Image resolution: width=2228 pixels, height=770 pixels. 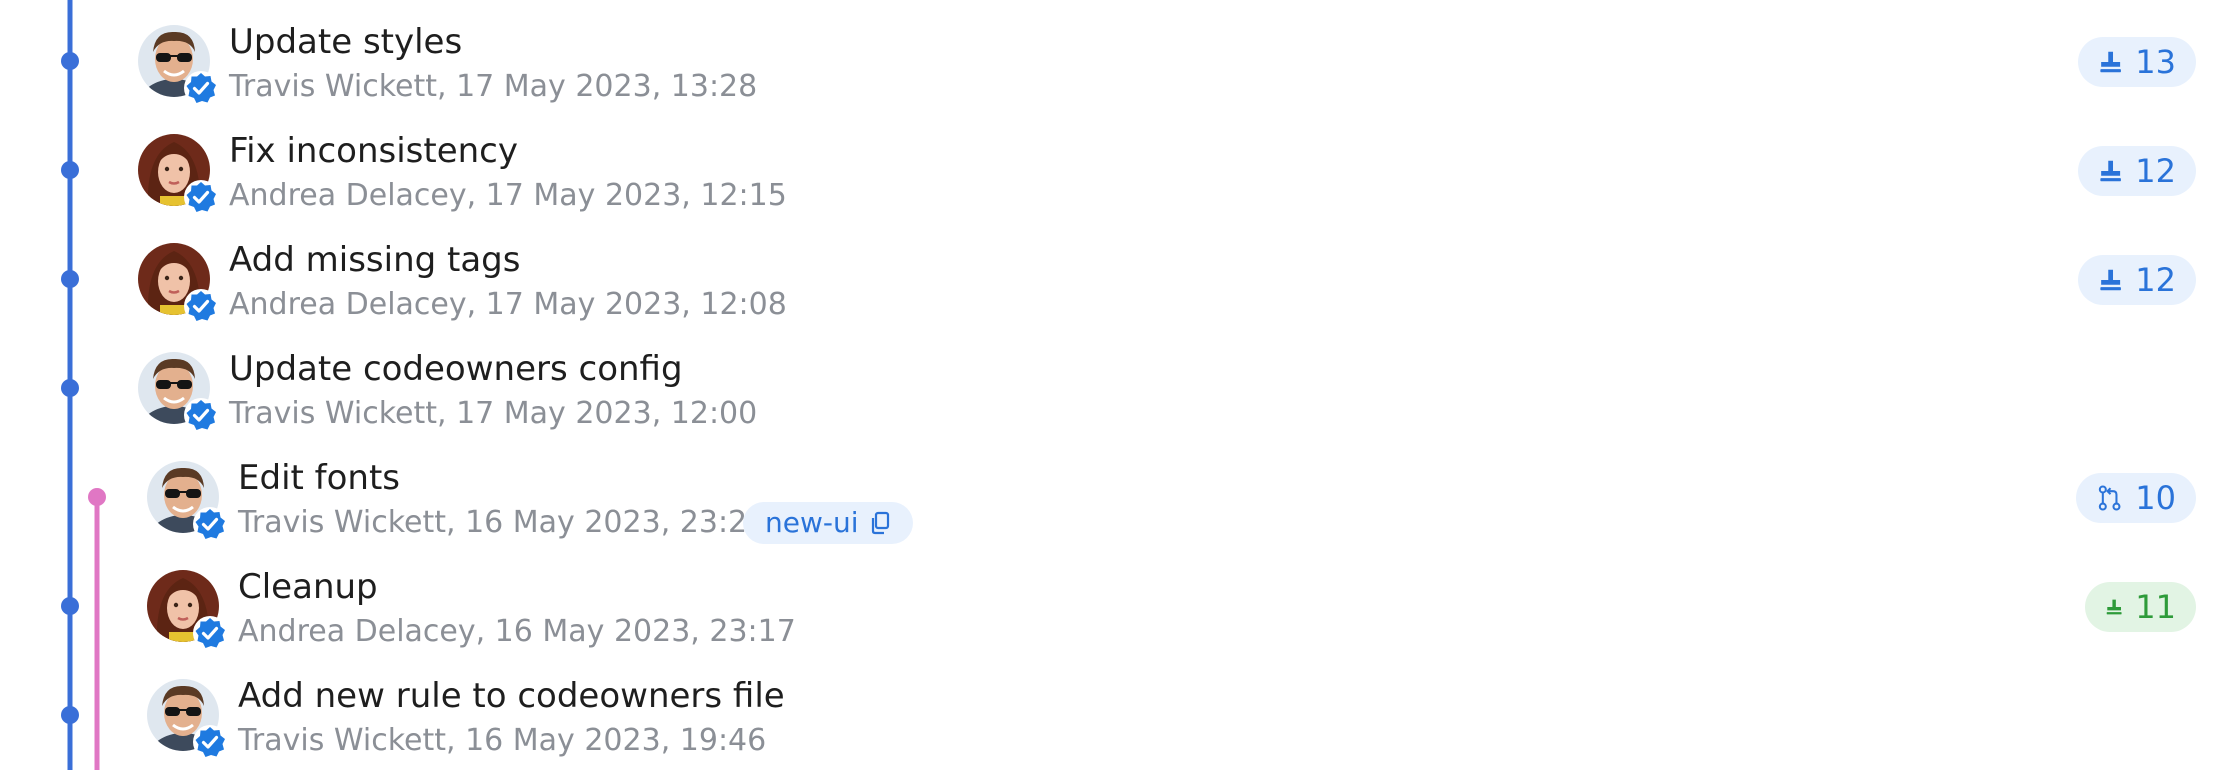 I want to click on approvals-count: 13, so click(x=2155, y=62).